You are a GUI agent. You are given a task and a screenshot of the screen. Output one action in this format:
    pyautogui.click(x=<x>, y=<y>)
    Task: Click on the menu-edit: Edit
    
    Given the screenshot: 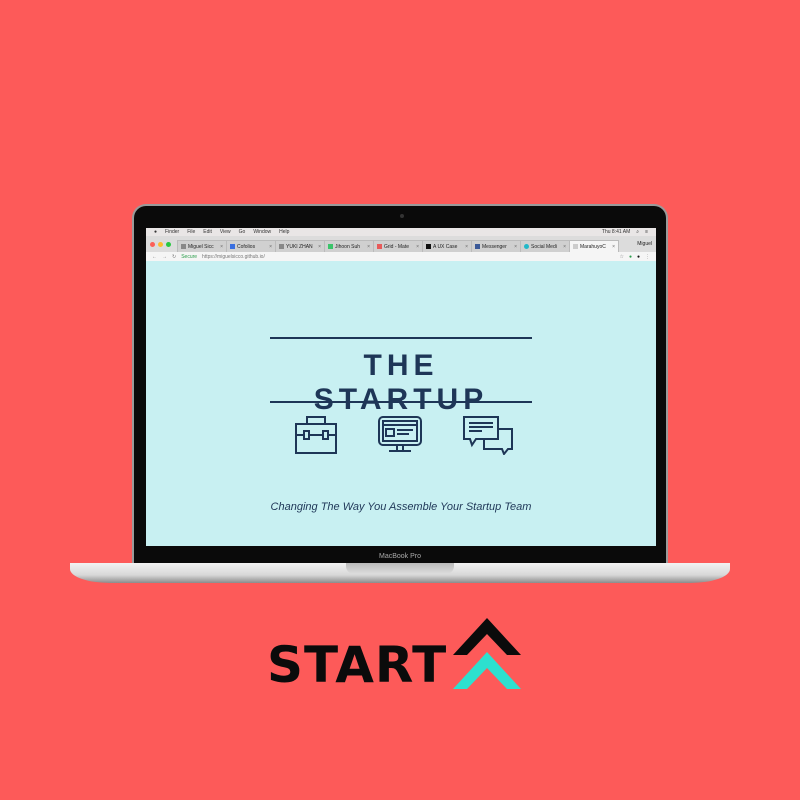 What is the action you would take?
    pyautogui.click(x=207, y=232)
    